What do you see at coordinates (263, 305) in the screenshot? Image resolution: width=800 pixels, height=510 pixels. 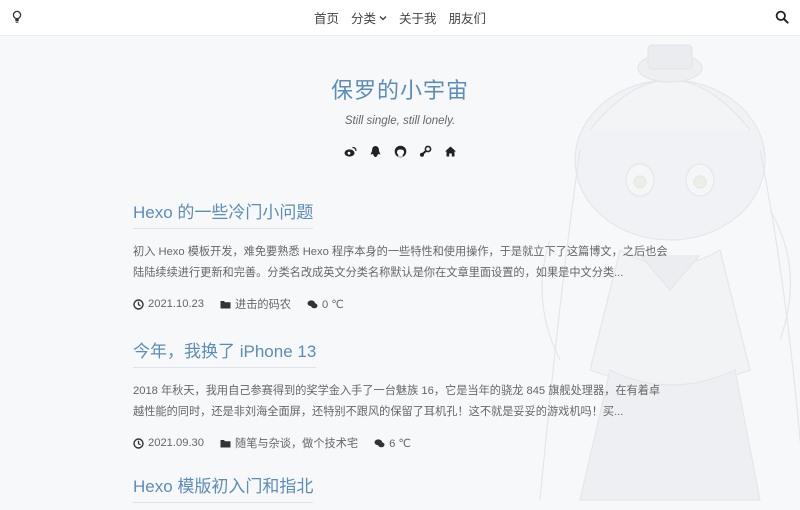 I see `post-category-text: 进击的码农` at bounding box center [263, 305].